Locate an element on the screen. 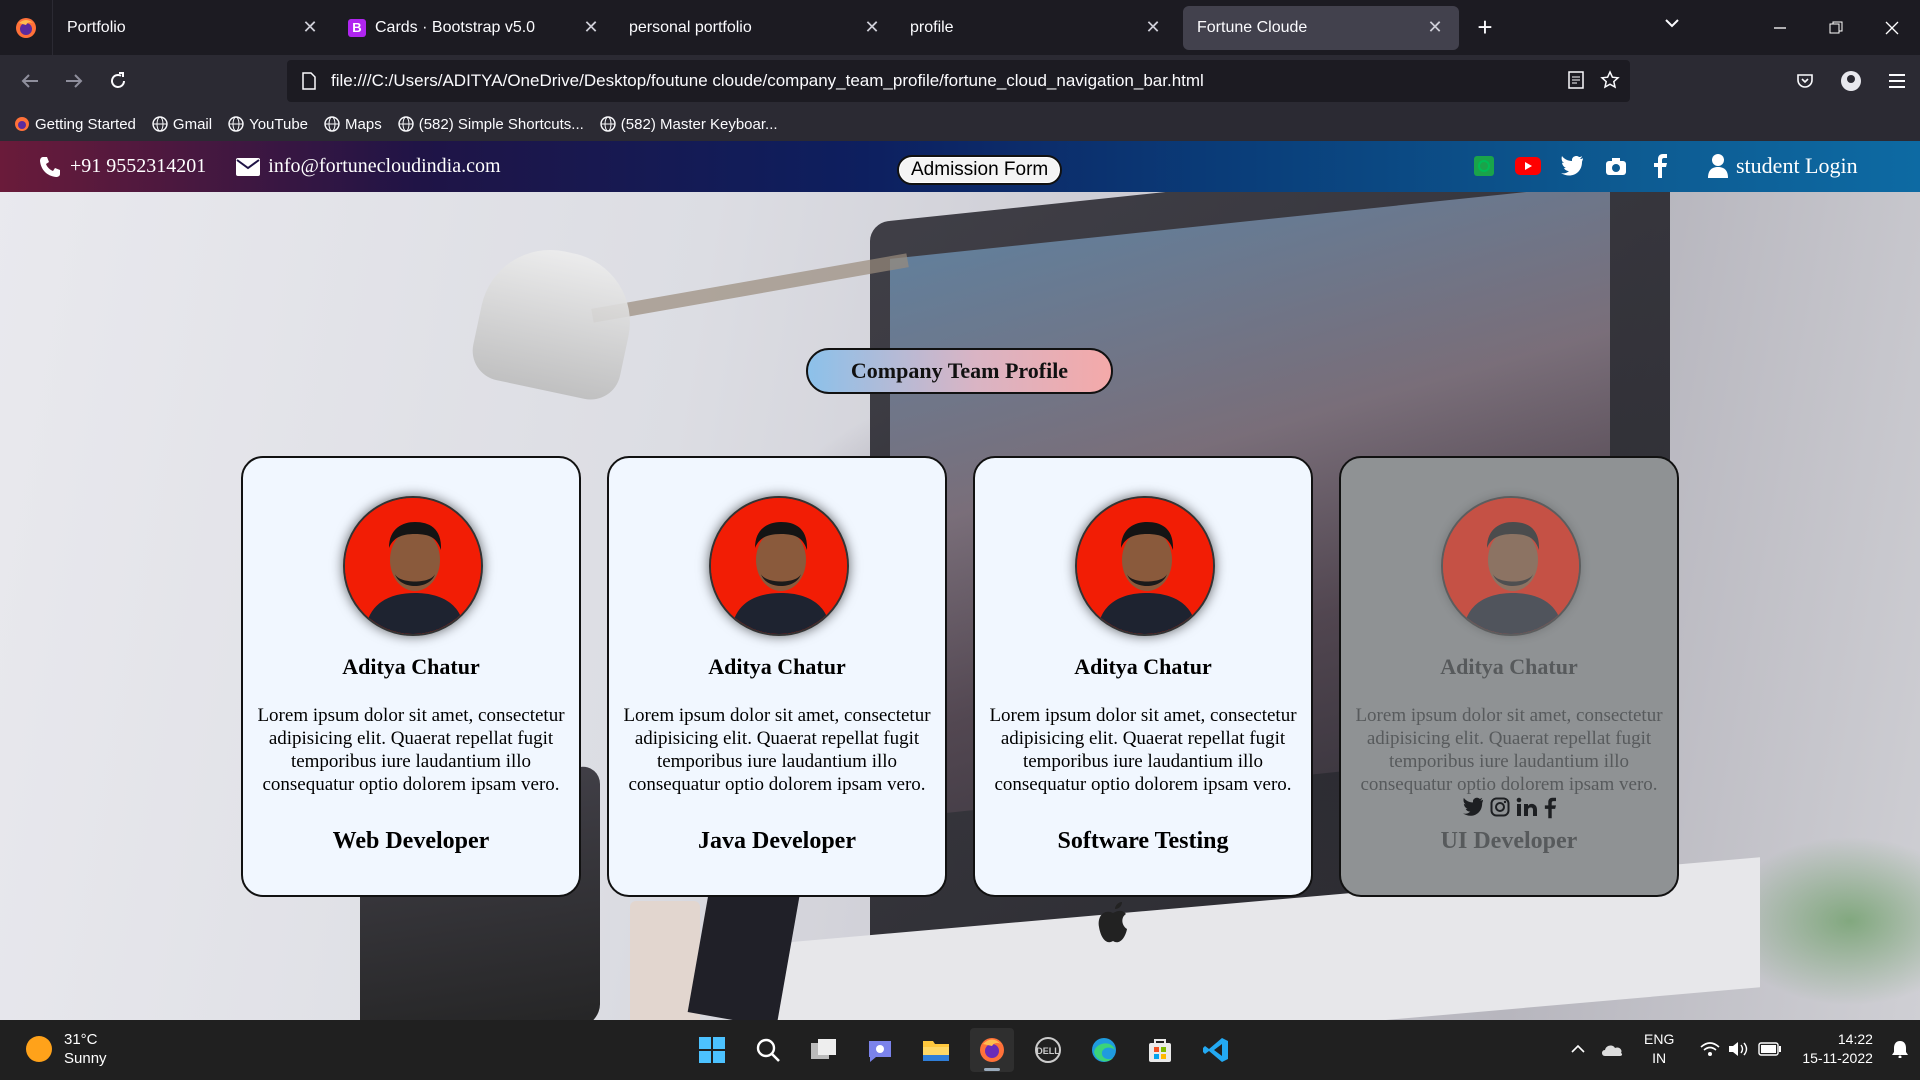  microsoft-store-icon is located at coordinates (1160, 1050).